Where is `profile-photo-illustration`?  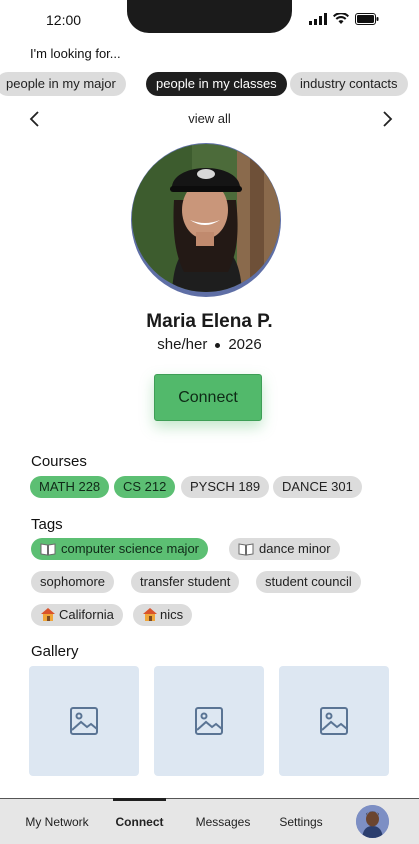 profile-photo-illustration is located at coordinates (206, 218).